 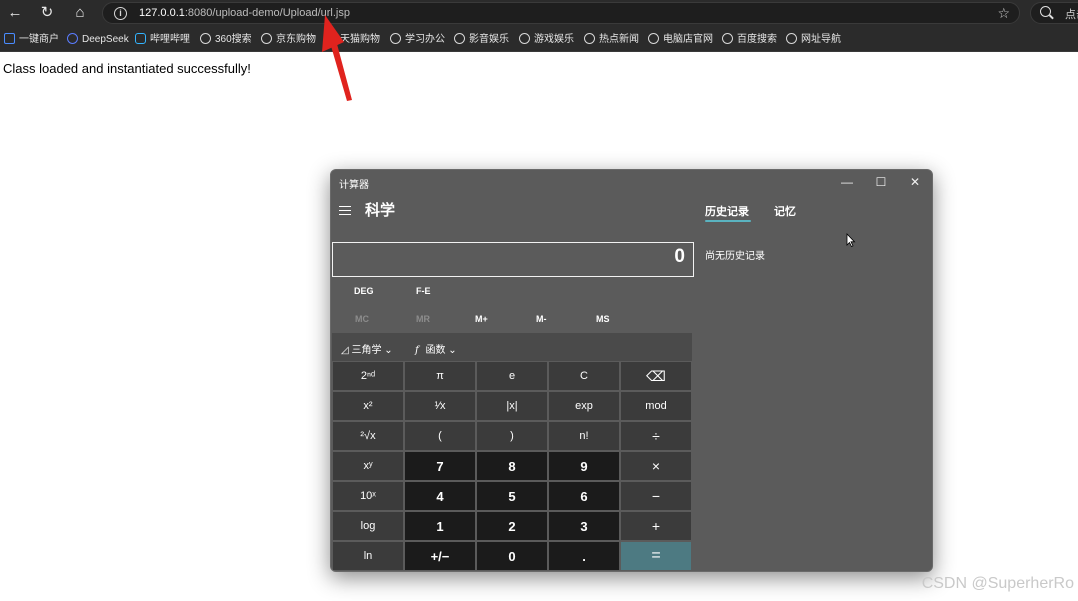 I want to click on bookmark-item: DeepSeek, so click(x=98, y=40).